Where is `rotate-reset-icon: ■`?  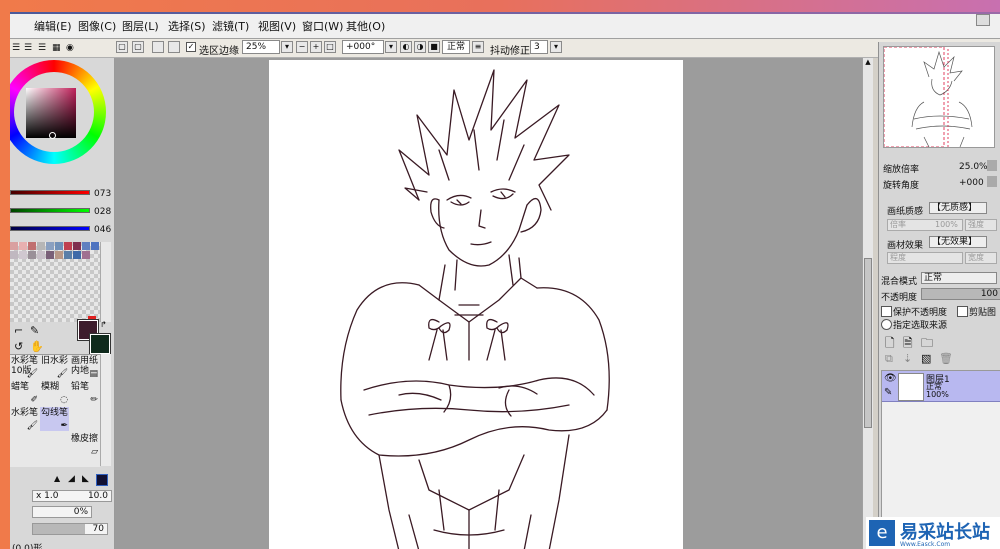
rotate-reset-icon: ■ is located at coordinates (434, 47).